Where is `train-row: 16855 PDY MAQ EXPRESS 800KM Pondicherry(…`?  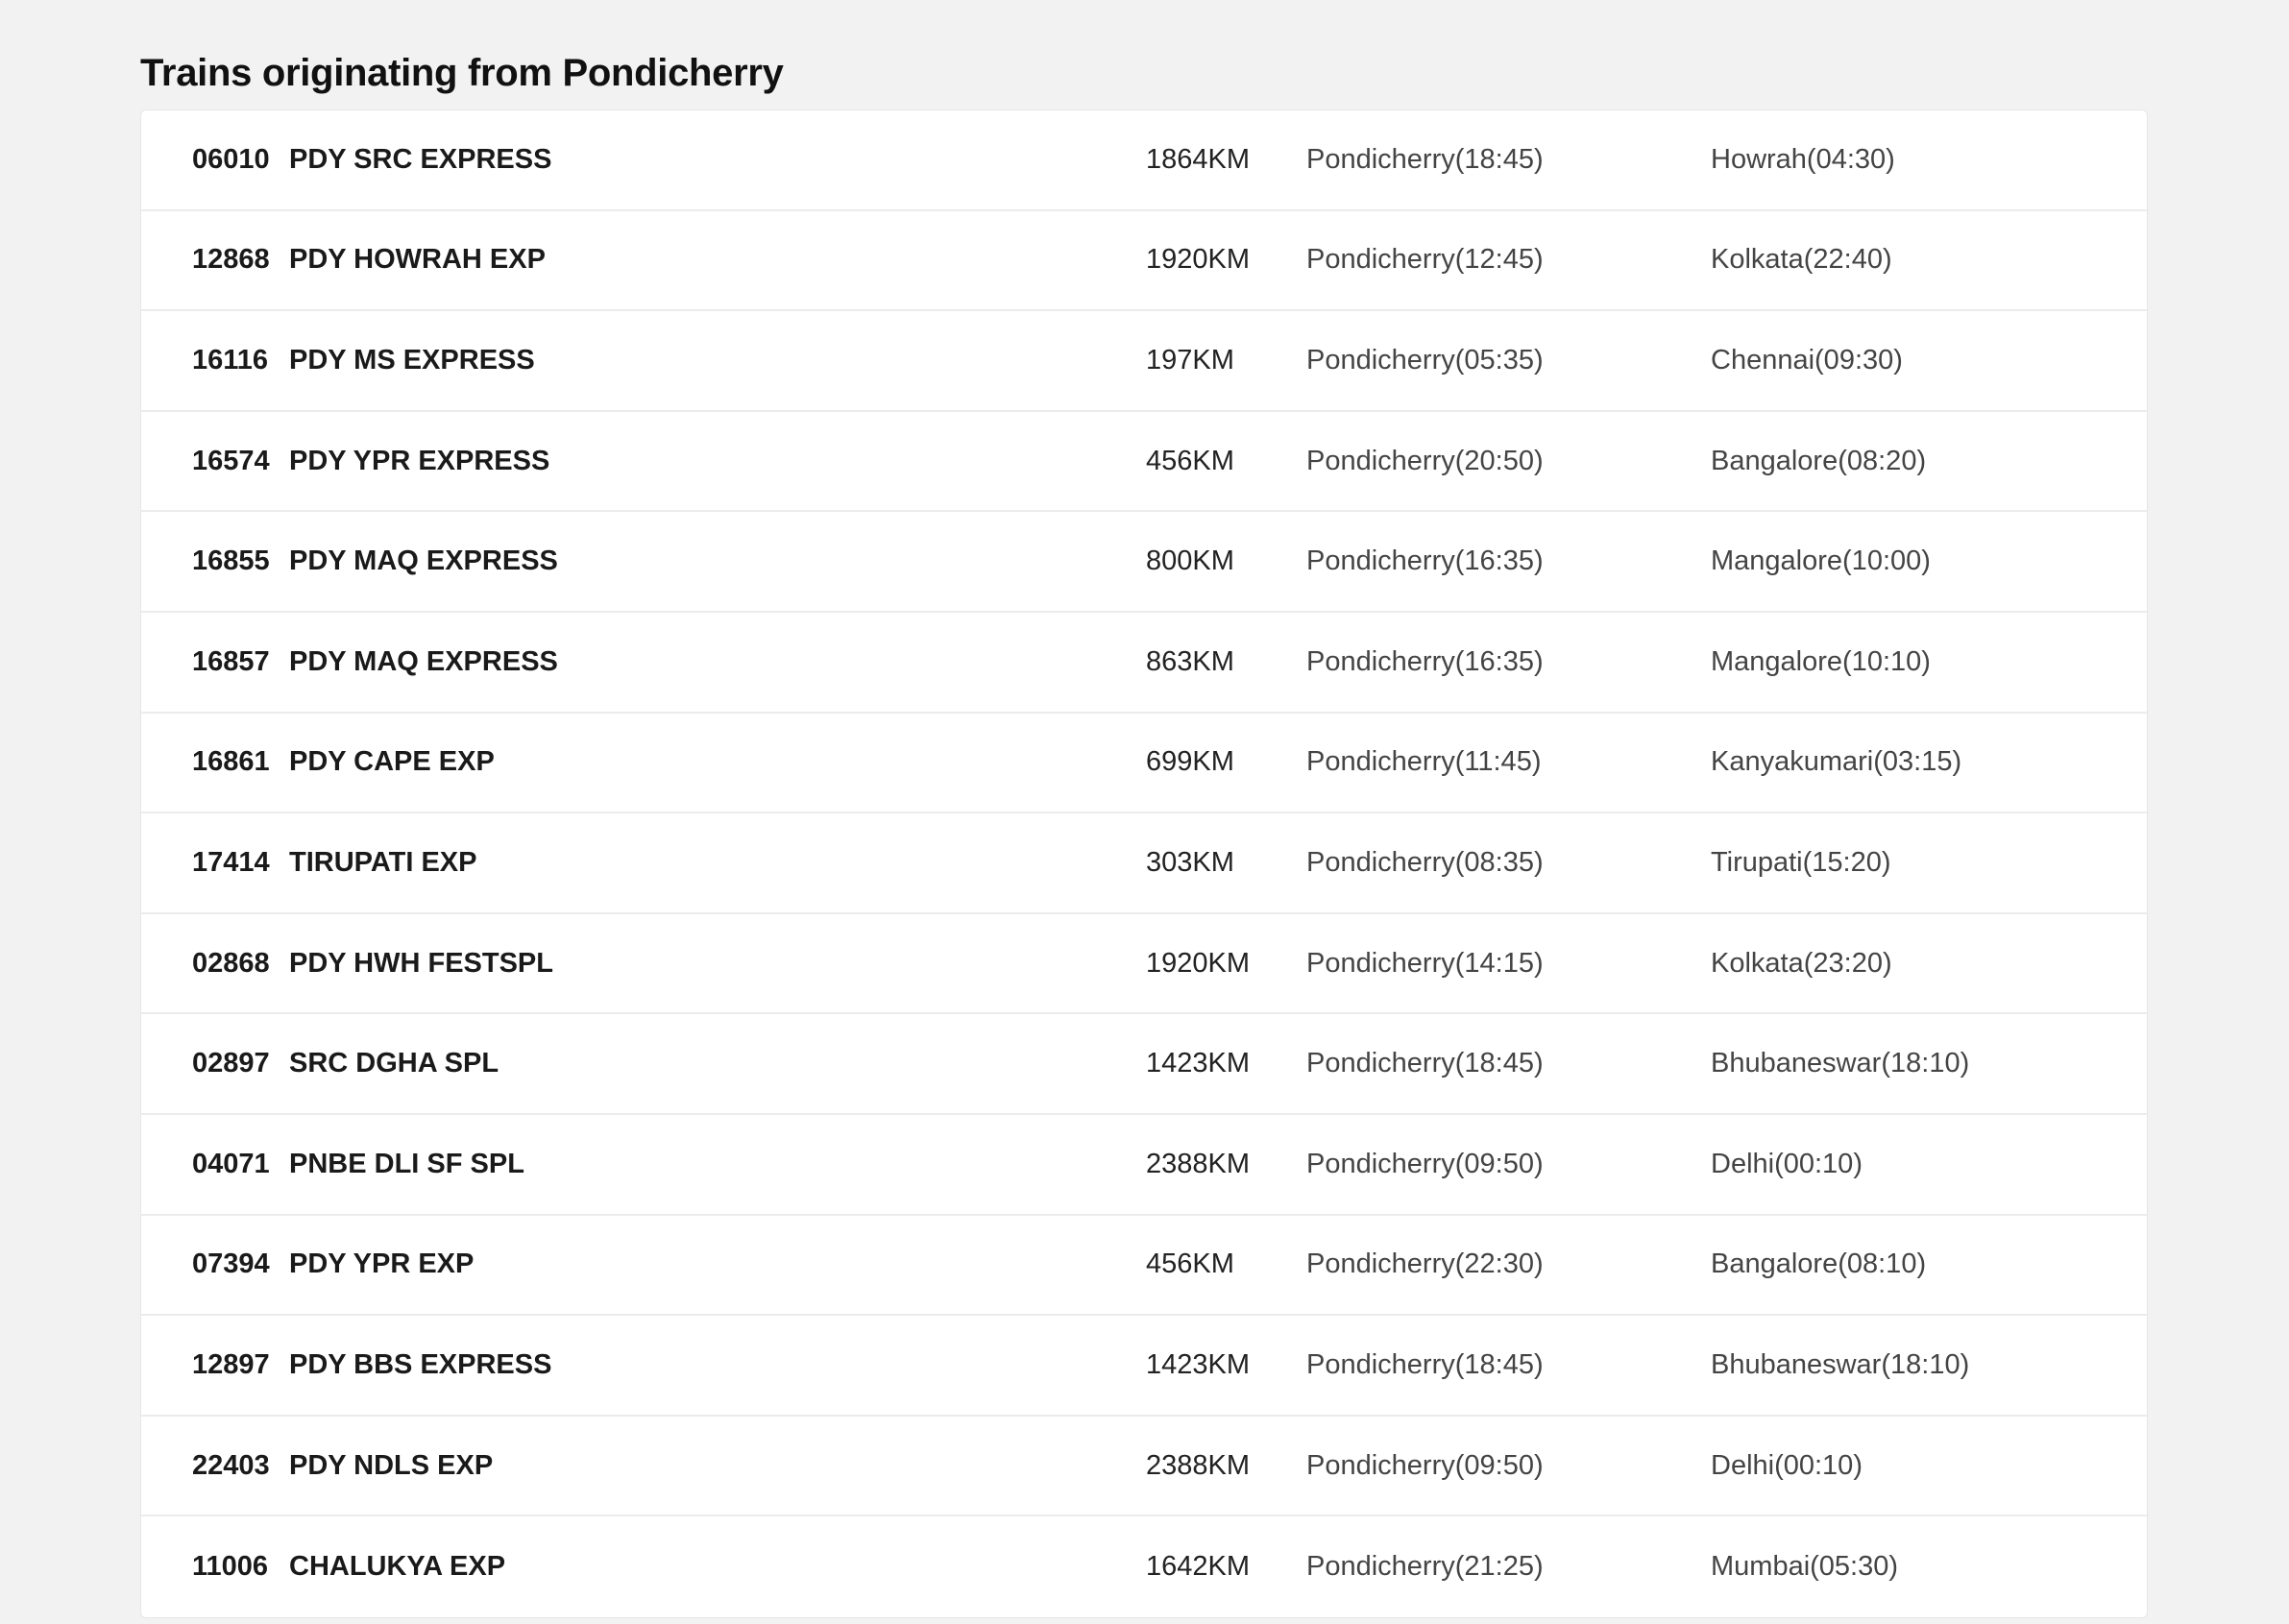
train-row: 16855 PDY MAQ EXPRESS 800KM Pondicherry(… is located at coordinates (1144, 562).